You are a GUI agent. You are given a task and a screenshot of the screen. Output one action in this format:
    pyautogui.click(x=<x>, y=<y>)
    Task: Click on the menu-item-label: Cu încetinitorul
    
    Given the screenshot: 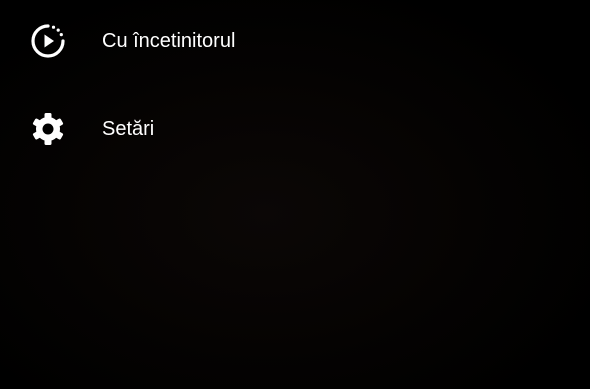 What is the action you would take?
    pyautogui.click(x=169, y=41)
    